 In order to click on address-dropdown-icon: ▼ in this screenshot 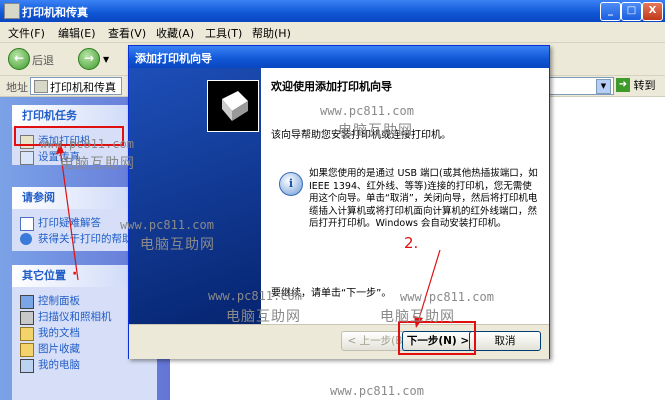, I will do `click(603, 86)`.